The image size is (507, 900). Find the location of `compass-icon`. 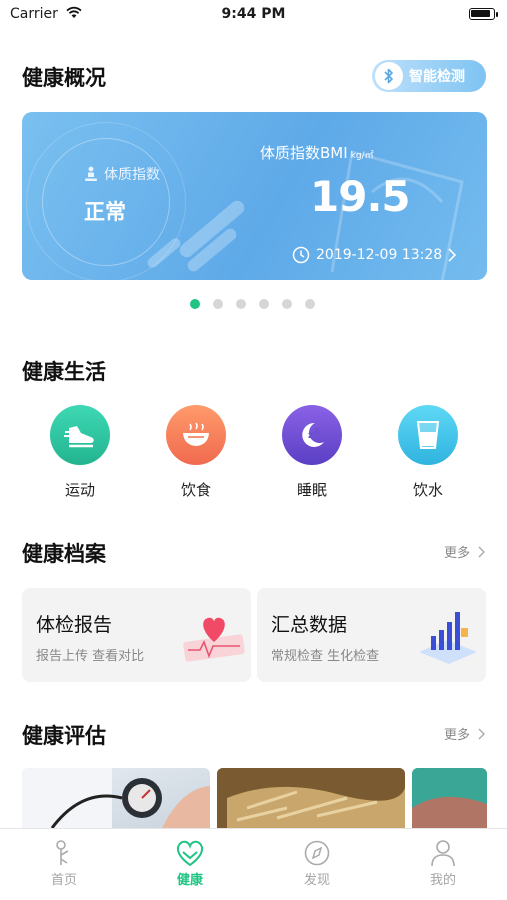

compass-icon is located at coordinates (317, 853).